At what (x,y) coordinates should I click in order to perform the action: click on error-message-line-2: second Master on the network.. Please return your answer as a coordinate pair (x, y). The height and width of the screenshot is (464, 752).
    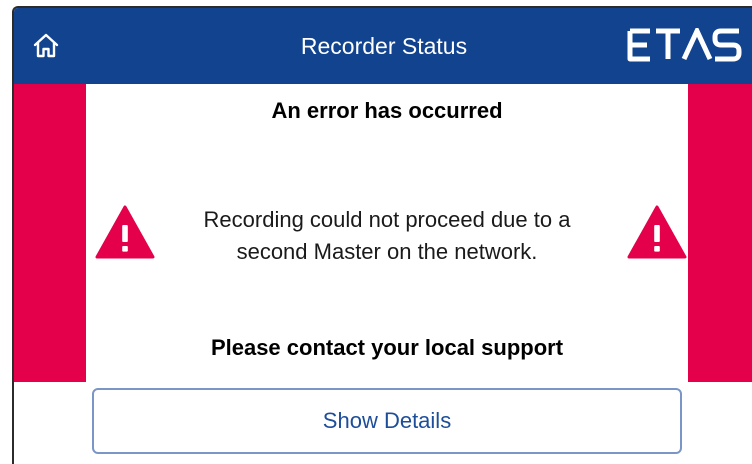
    Looking at the image, I should click on (387, 251).